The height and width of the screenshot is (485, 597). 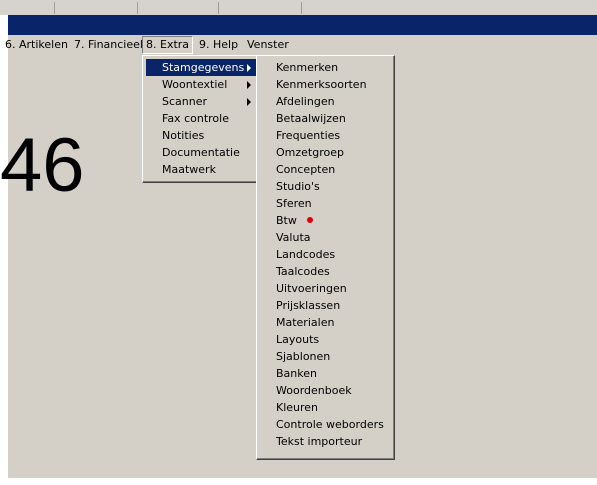 I want to click on menu-financieel: 7. Financieel, so click(x=108, y=45).